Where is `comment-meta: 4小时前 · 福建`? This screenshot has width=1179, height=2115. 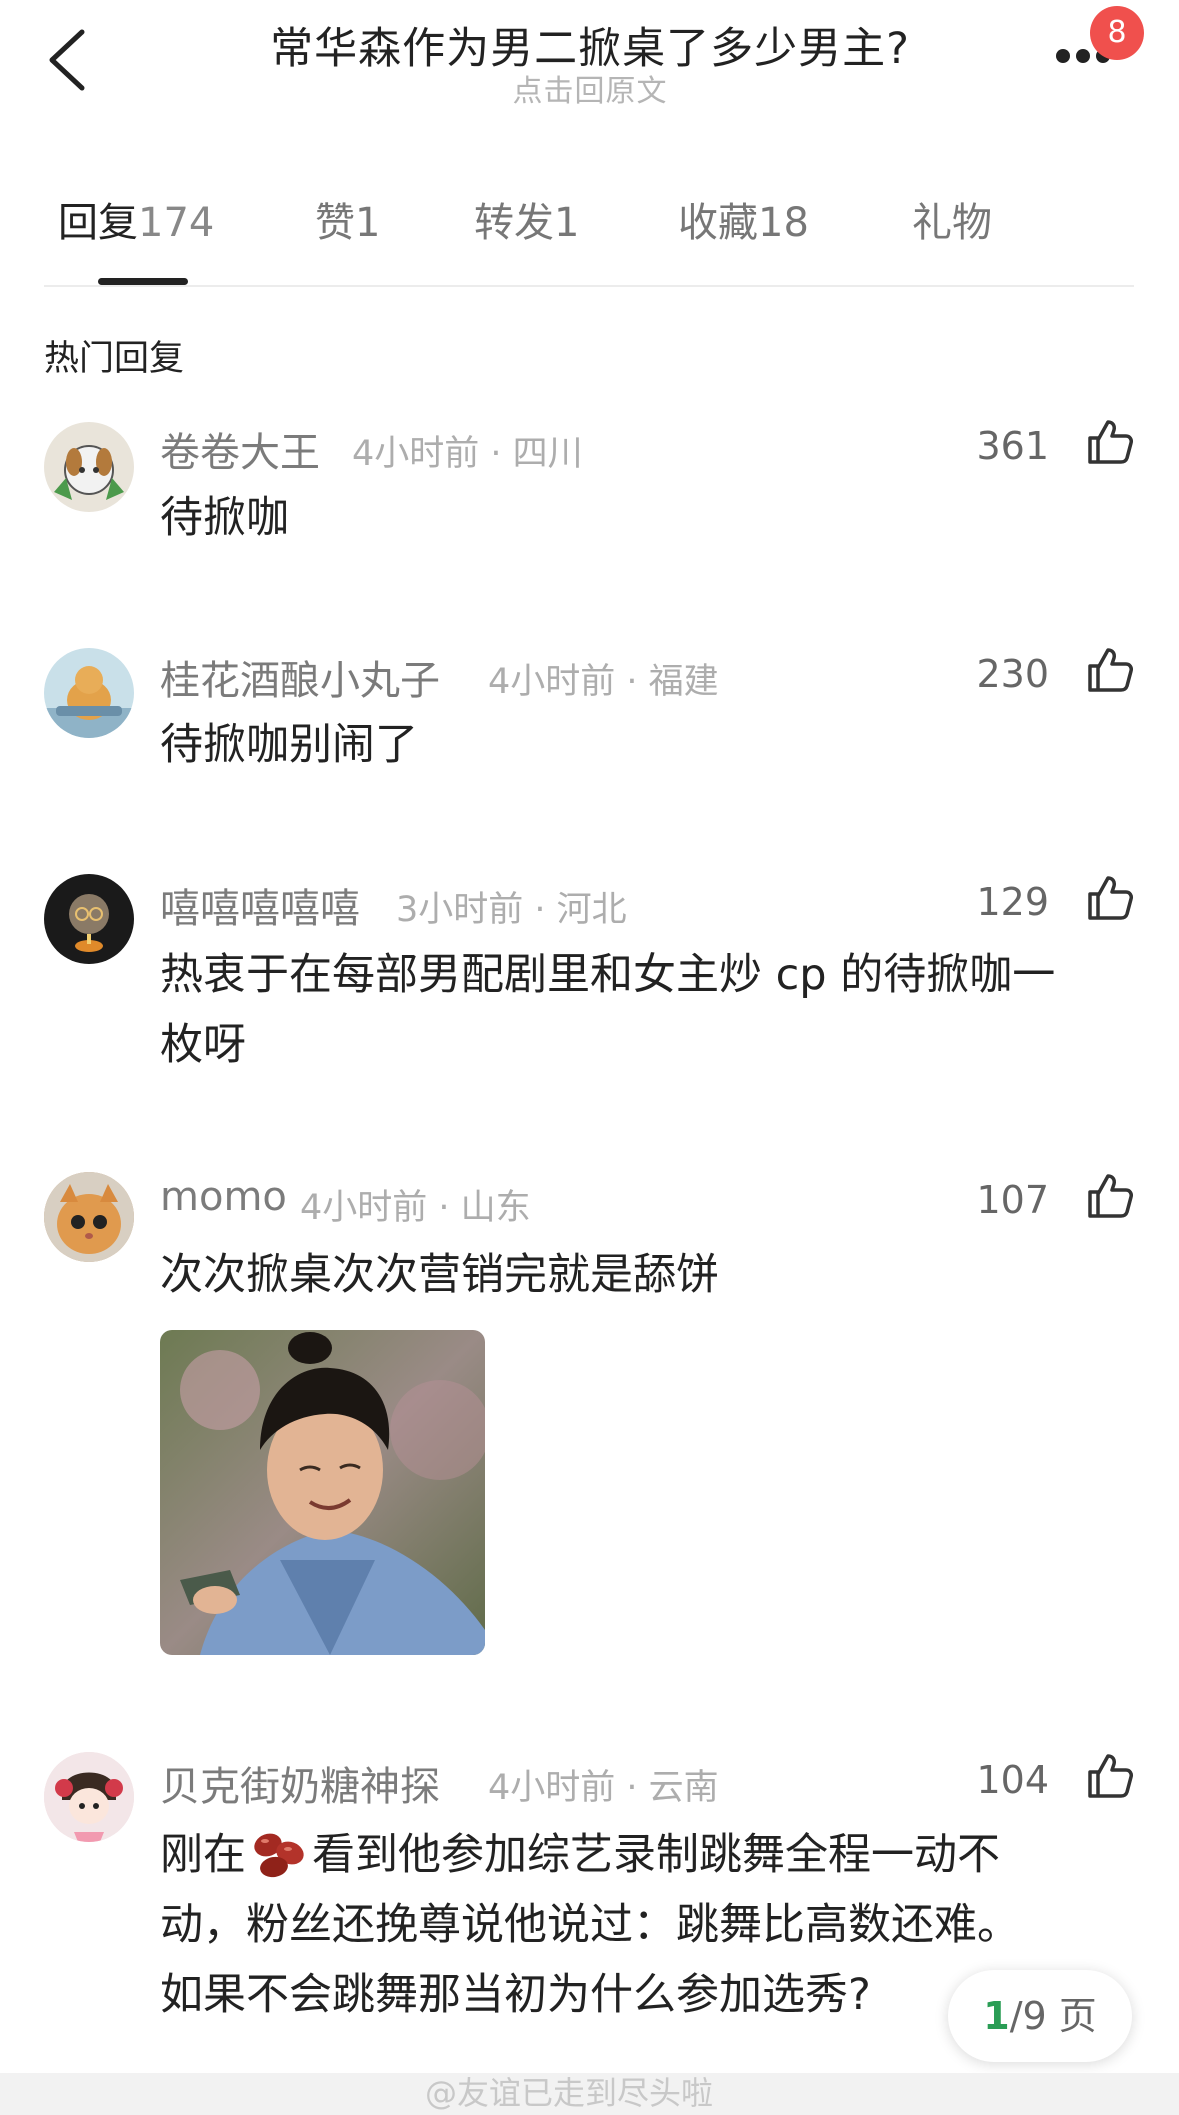
comment-meta: 4小时前 · 福建 is located at coordinates (603, 682).